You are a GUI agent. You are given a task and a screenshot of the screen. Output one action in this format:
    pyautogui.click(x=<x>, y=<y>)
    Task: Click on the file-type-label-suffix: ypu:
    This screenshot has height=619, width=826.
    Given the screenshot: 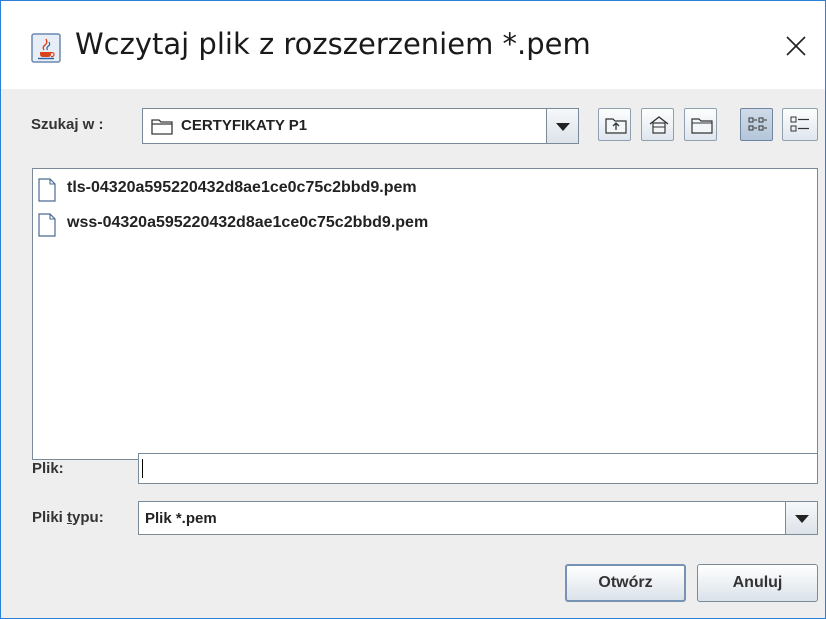 What is the action you would take?
    pyautogui.click(x=88, y=517)
    